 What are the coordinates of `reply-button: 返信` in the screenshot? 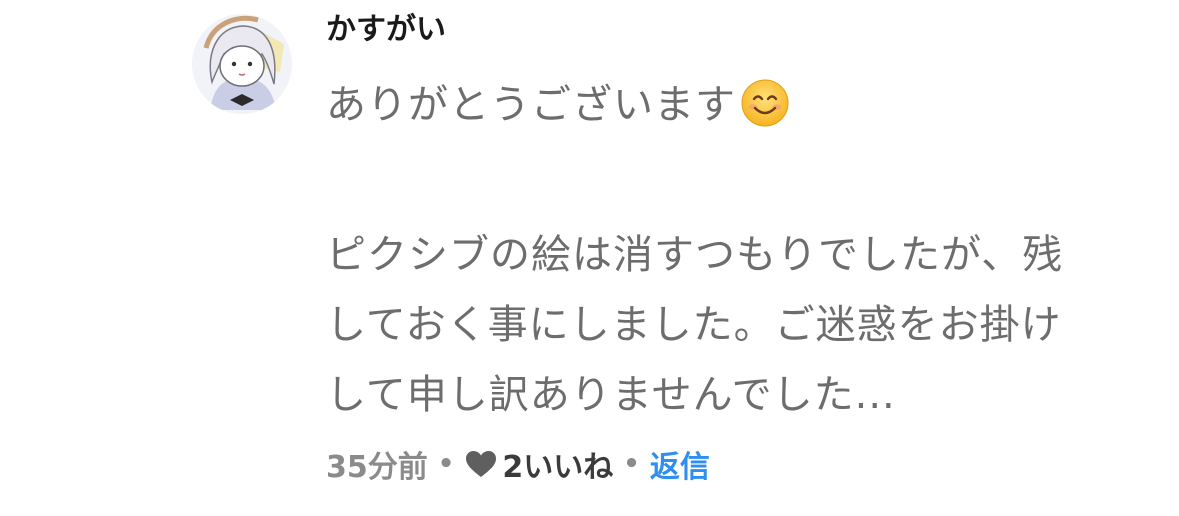 It's located at (680, 464).